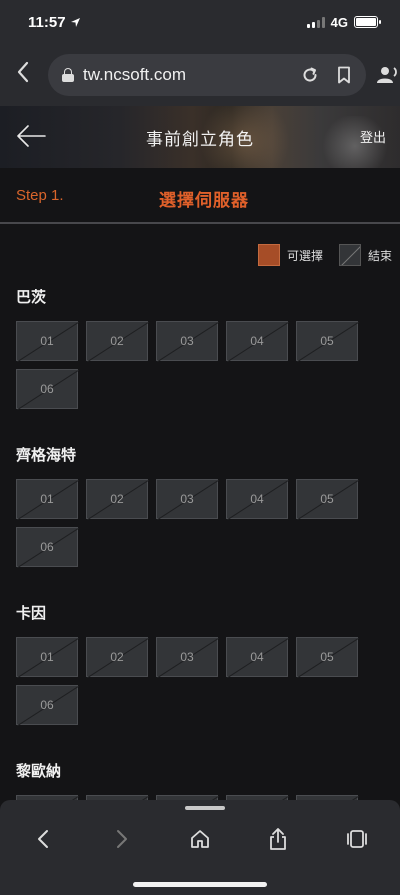  I want to click on reload-button, so click(310, 75).